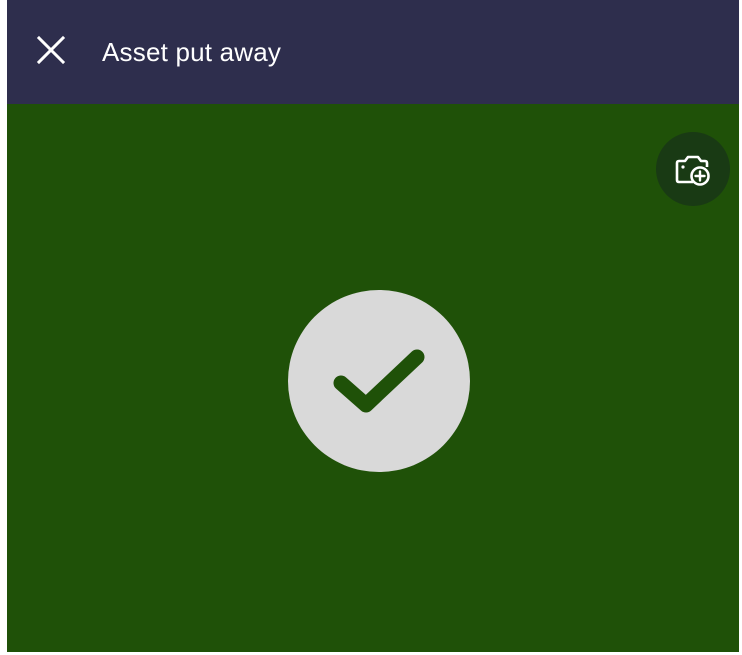  I want to click on success-indicator, so click(379, 381).